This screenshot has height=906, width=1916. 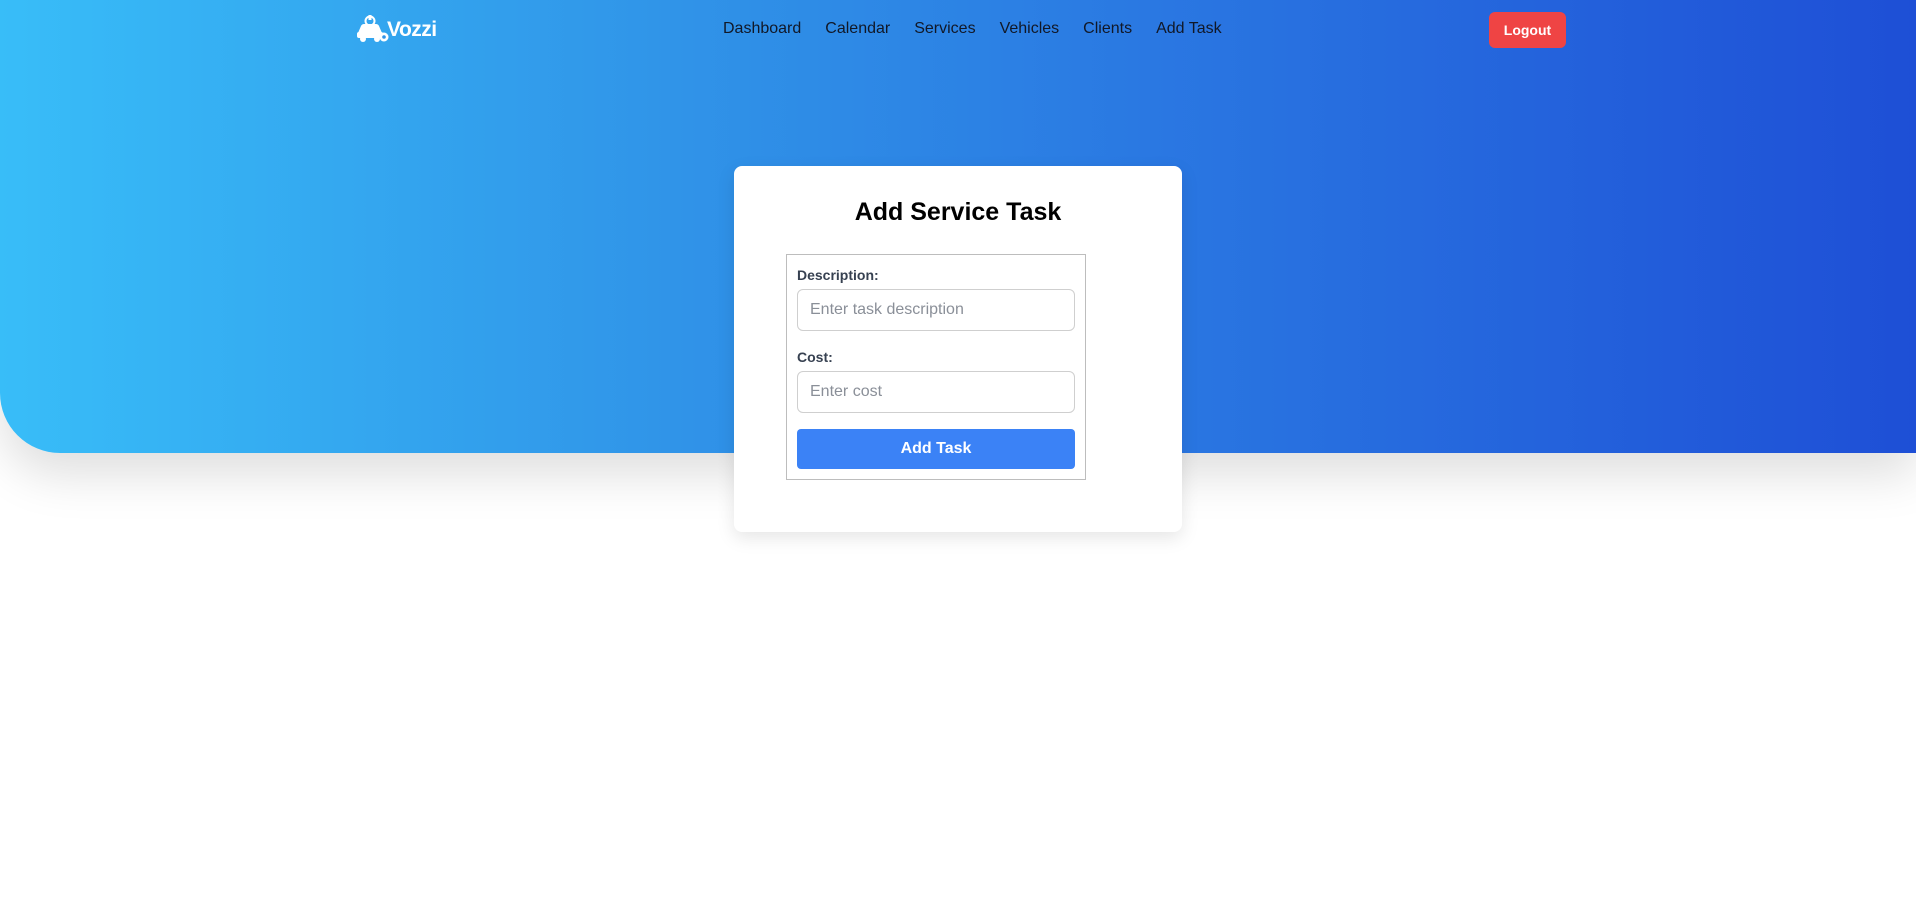 I want to click on nav-link-services: Services, so click(x=944, y=29).